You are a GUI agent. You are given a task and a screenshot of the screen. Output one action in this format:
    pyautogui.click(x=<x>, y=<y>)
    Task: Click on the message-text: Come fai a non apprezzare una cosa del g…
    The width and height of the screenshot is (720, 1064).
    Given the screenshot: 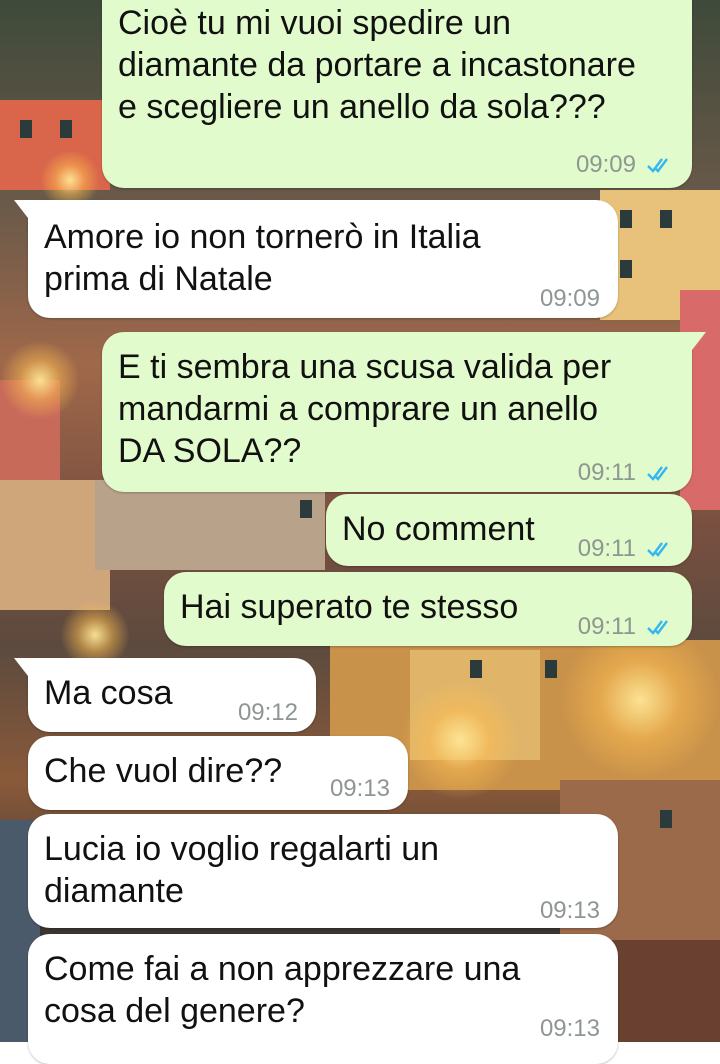 What is the action you would take?
    pyautogui.click(x=282, y=990)
    